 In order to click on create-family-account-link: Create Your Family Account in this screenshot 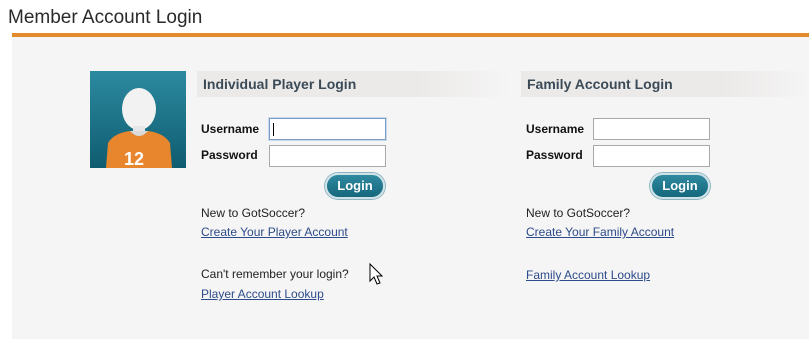, I will do `click(600, 232)`.